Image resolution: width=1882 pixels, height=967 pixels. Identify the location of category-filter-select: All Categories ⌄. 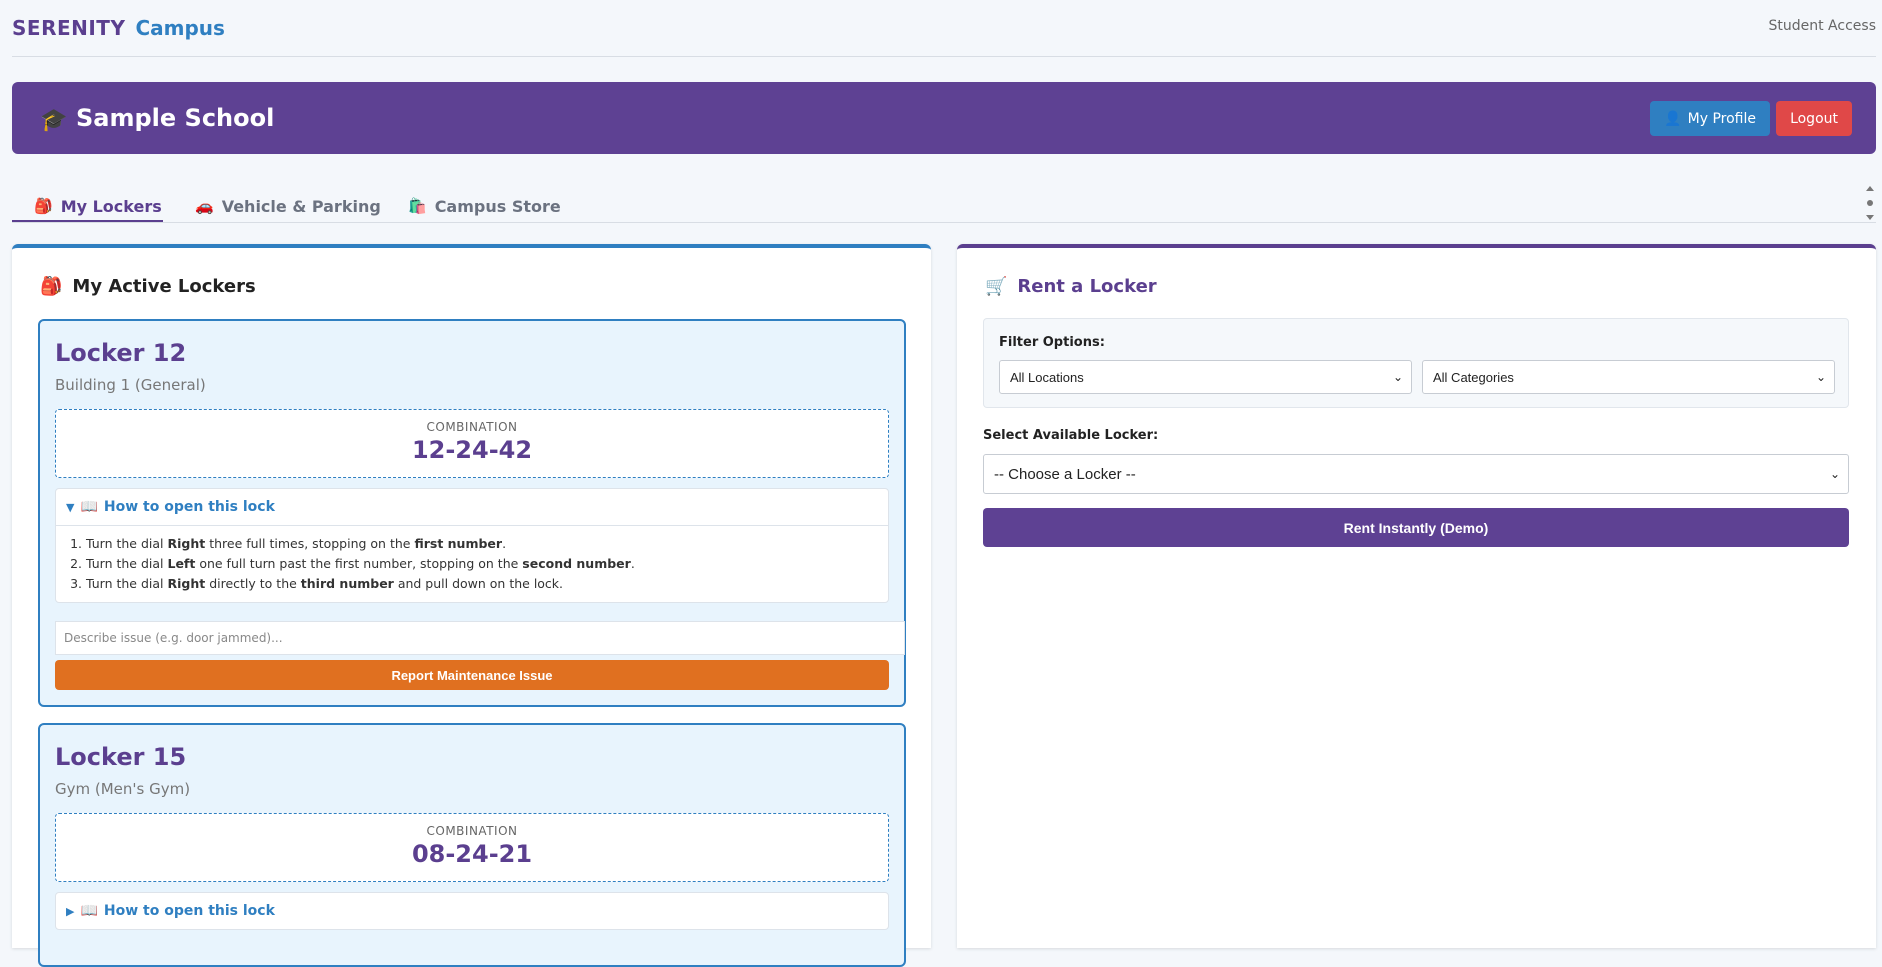
(1628, 377).